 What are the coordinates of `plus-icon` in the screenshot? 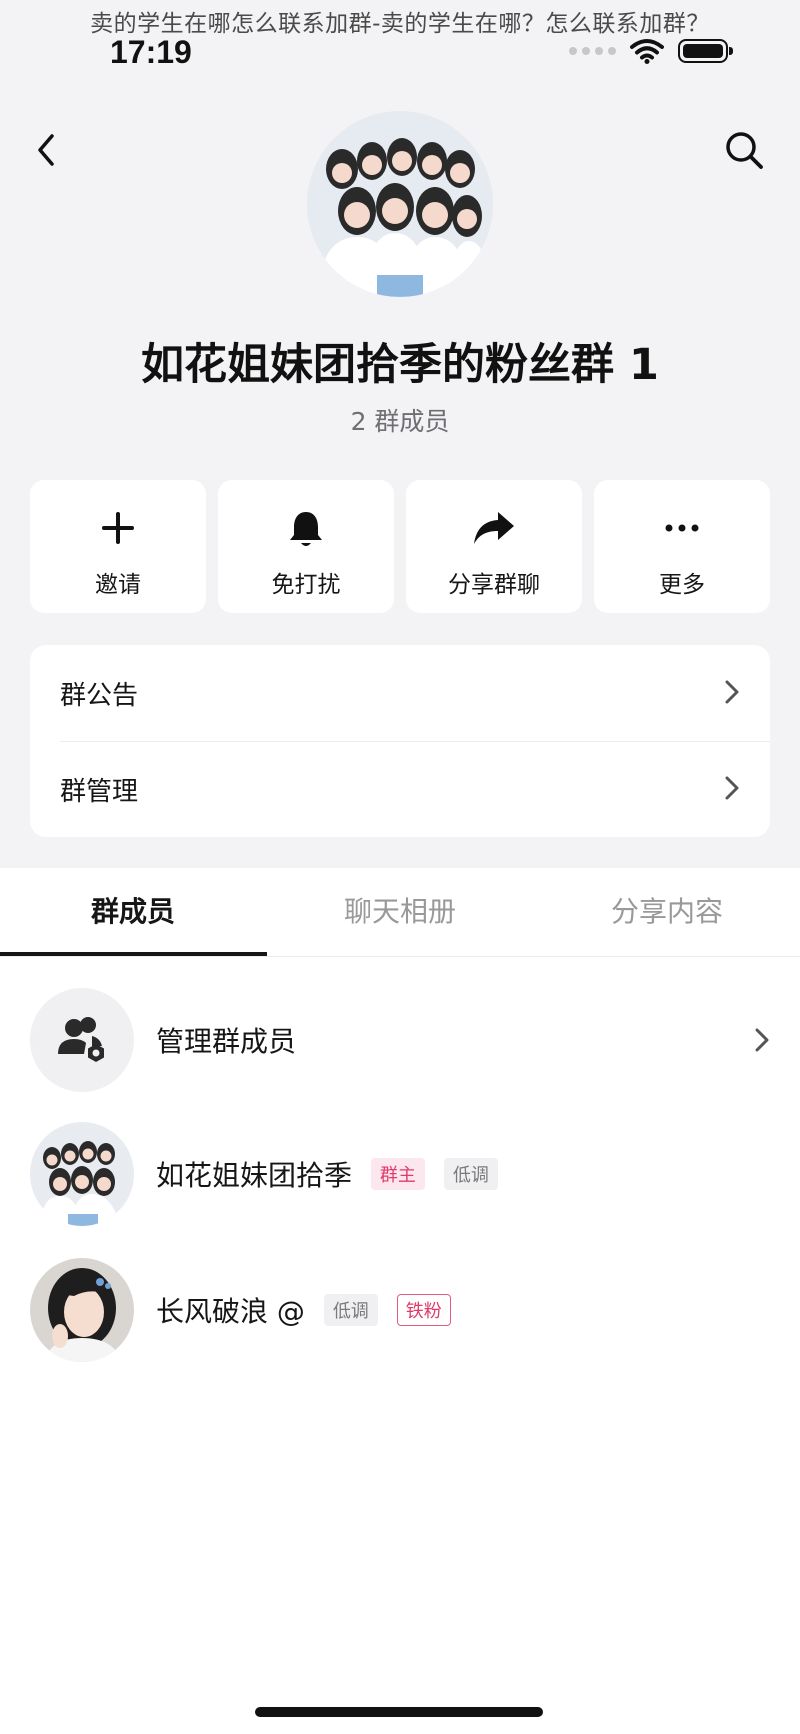 It's located at (118, 528).